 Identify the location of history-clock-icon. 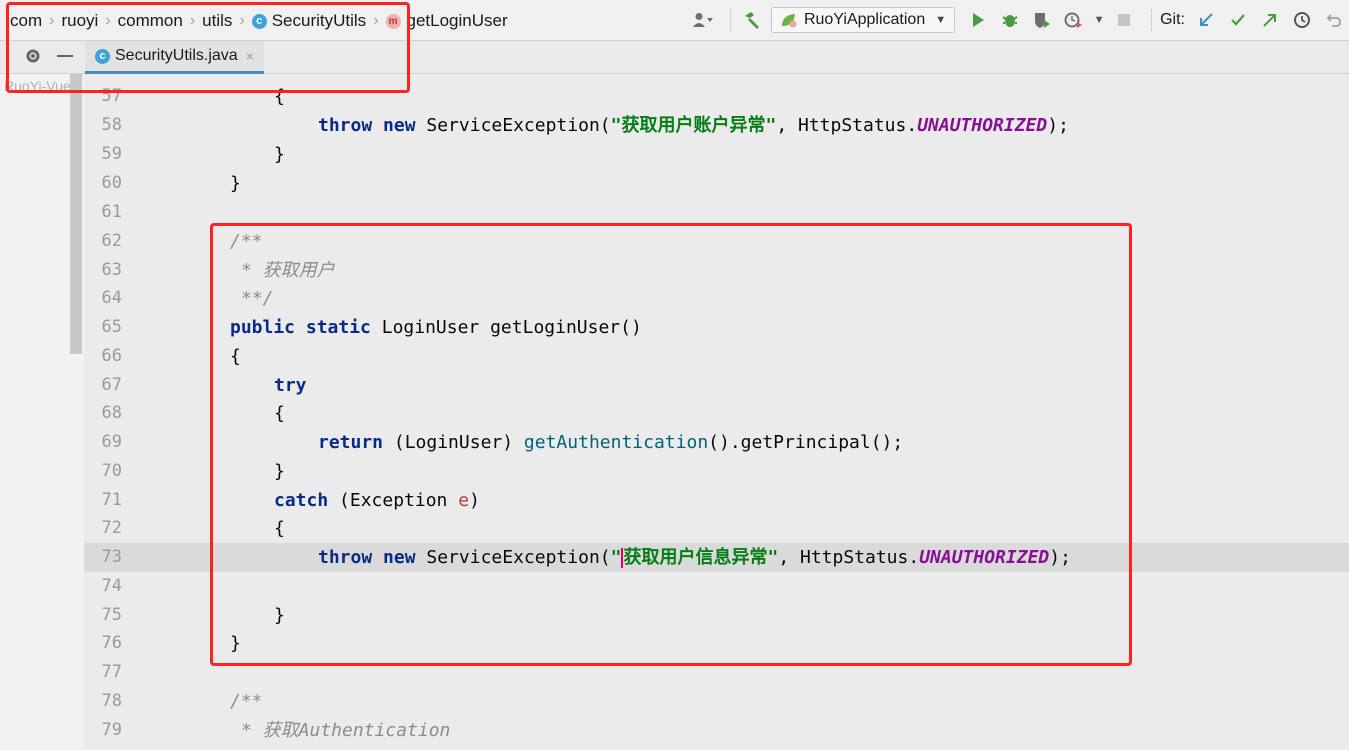
(1302, 20).